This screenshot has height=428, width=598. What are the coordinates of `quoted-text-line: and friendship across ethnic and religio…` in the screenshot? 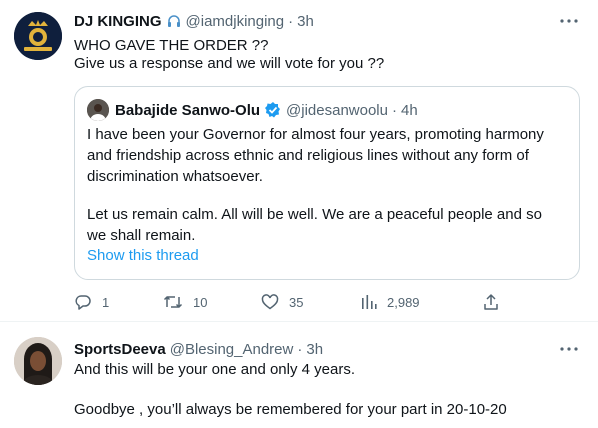 It's located at (308, 155).